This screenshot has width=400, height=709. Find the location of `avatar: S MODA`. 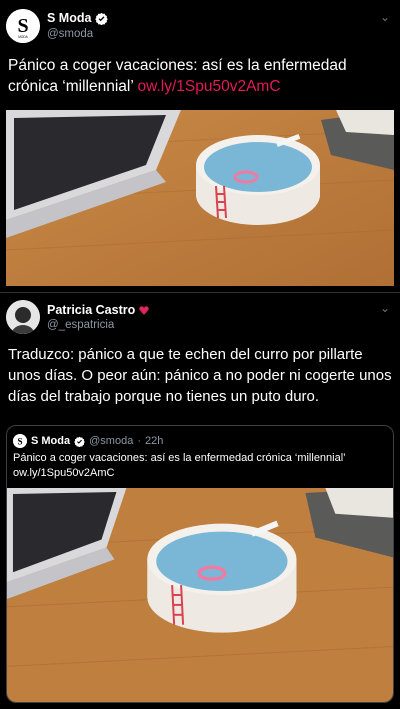

avatar: S MODA is located at coordinates (23, 26).